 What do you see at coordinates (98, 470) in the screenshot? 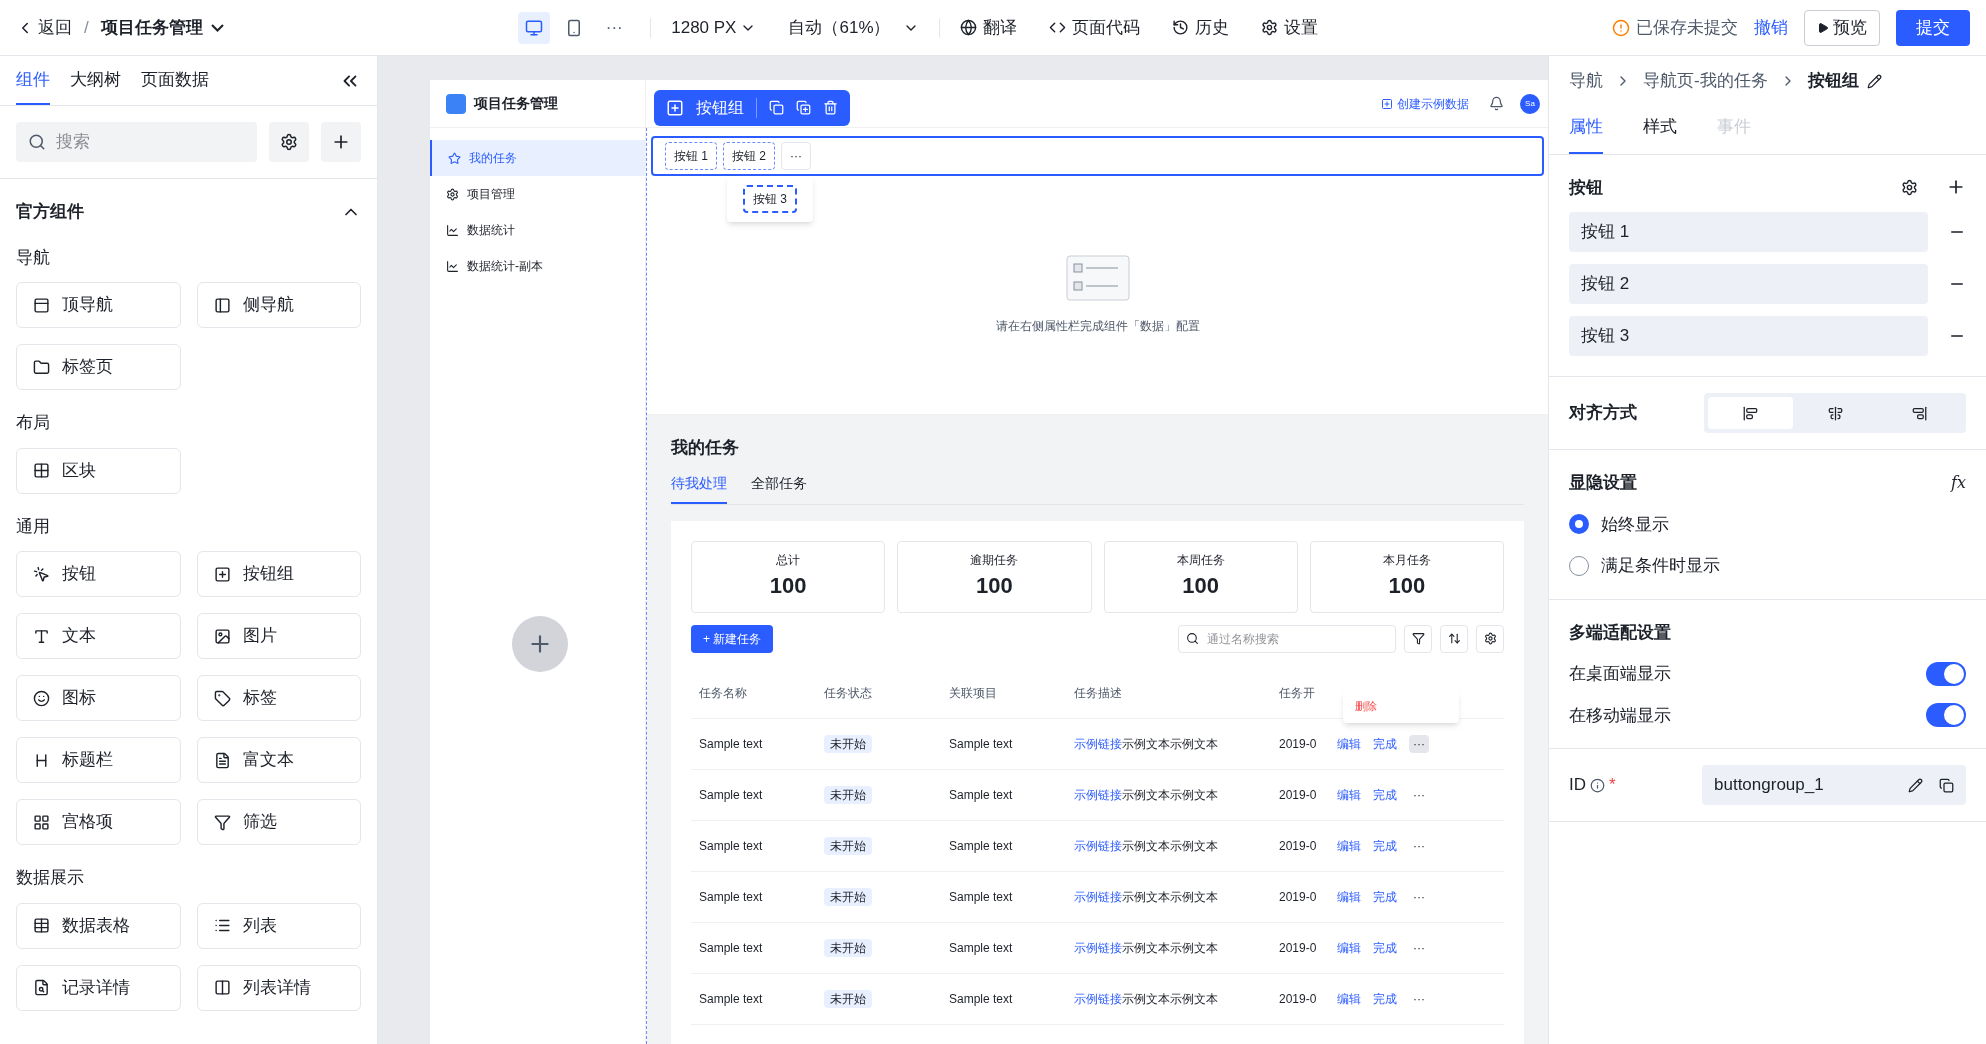
I see `component-item: 区块` at bounding box center [98, 470].